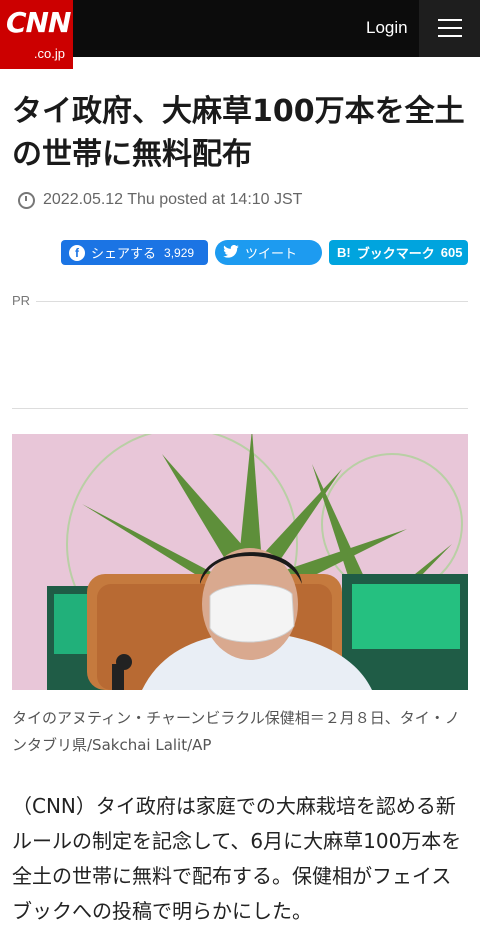 The image size is (480, 941). Describe the element at coordinates (240, 408) in the screenshot. I see `ad-divider` at that location.